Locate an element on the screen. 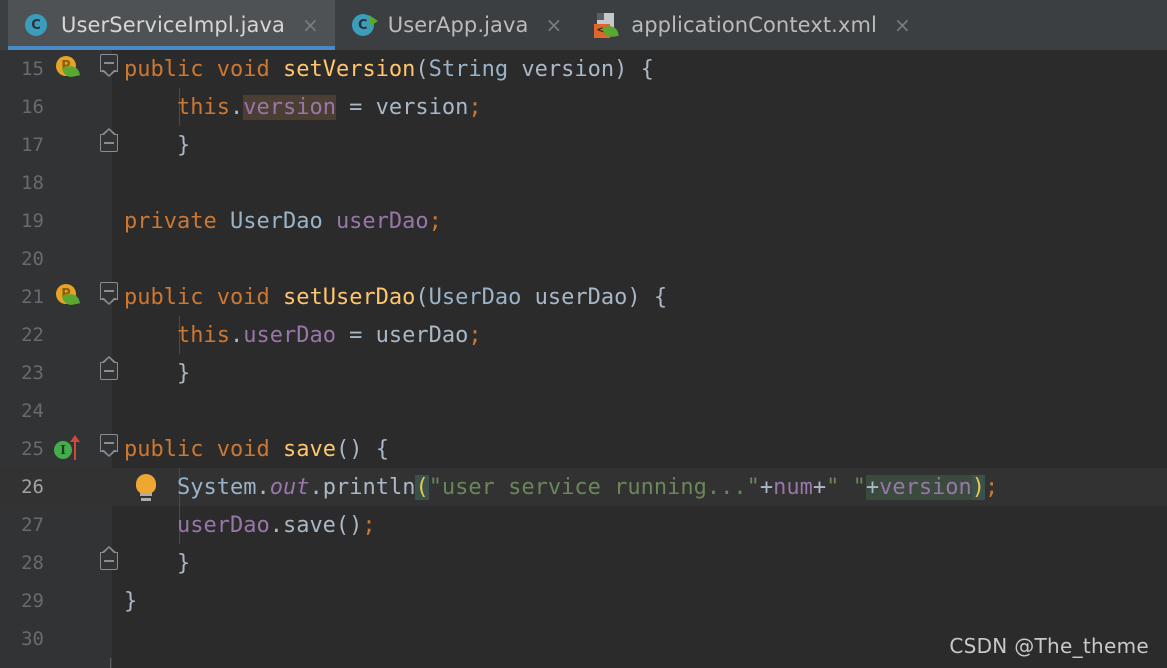 Image resolution: width=1167 pixels, height=668 pixels. code-text: public void save() { is located at coordinates (256, 449).